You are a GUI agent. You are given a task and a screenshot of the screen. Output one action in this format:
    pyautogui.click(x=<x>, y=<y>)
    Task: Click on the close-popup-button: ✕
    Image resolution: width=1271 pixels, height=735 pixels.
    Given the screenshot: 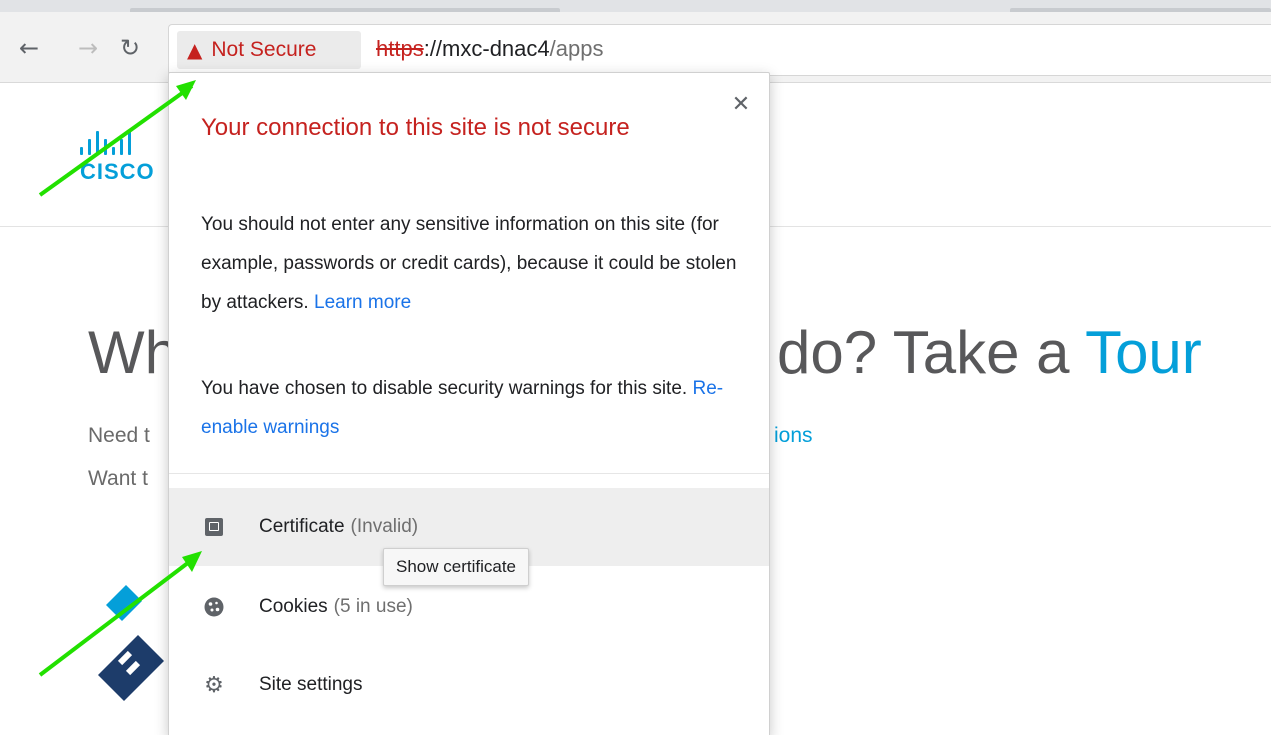 What is the action you would take?
    pyautogui.click(x=741, y=105)
    